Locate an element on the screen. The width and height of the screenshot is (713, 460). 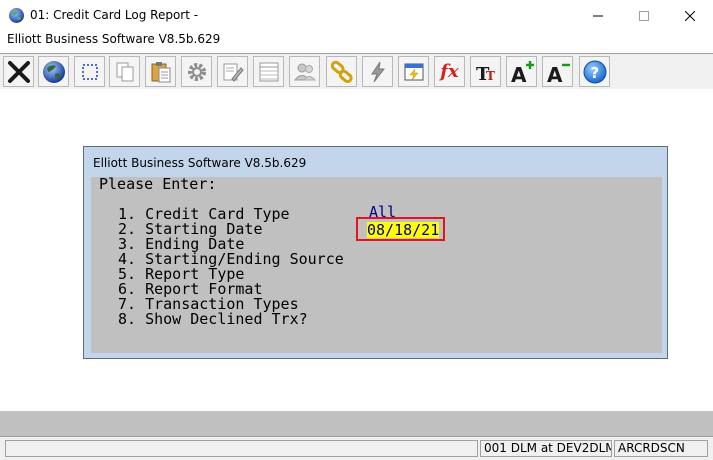
close-x-icon is located at coordinates (18, 71).